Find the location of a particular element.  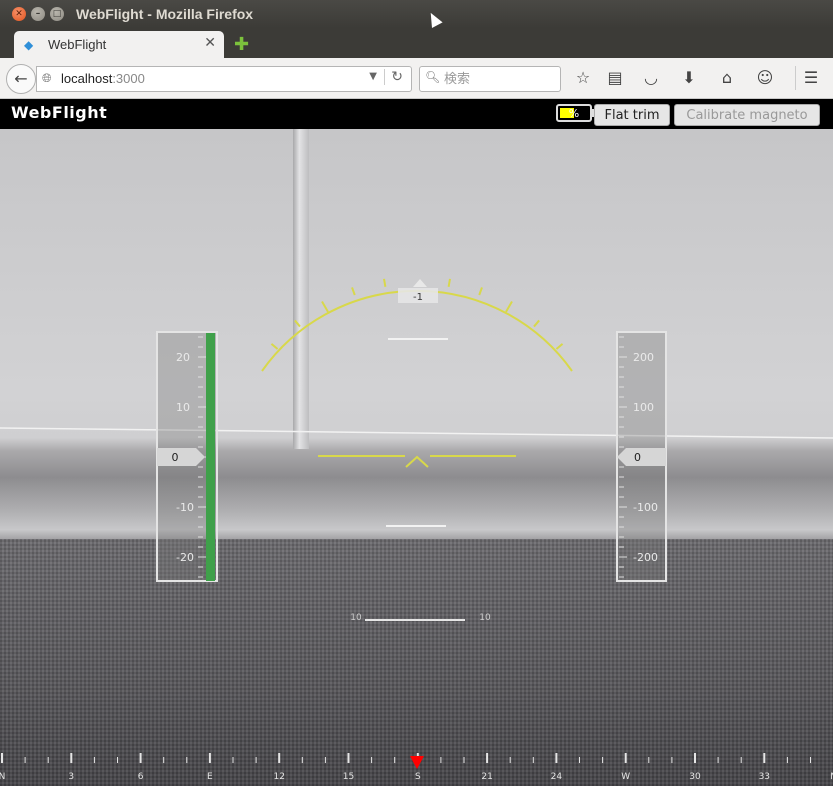

history-dropdown-icon: ▼ is located at coordinates (373, 76).